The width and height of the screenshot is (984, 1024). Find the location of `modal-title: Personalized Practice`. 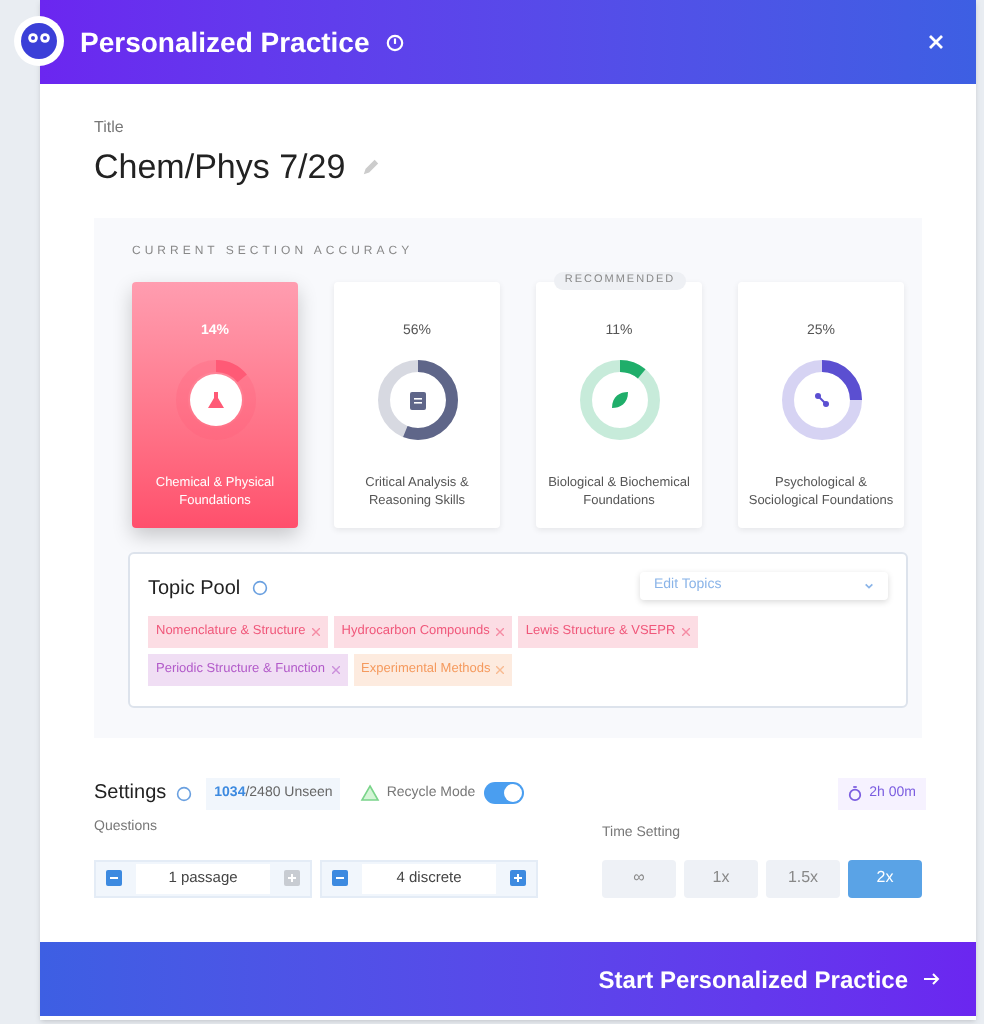

modal-title: Personalized Practice is located at coordinates (225, 42).